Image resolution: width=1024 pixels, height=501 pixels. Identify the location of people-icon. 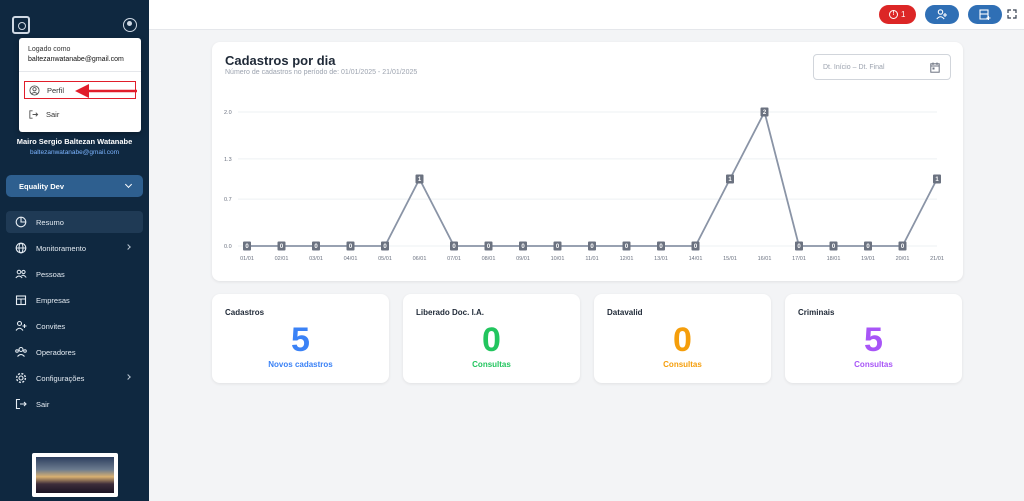
(21, 274).